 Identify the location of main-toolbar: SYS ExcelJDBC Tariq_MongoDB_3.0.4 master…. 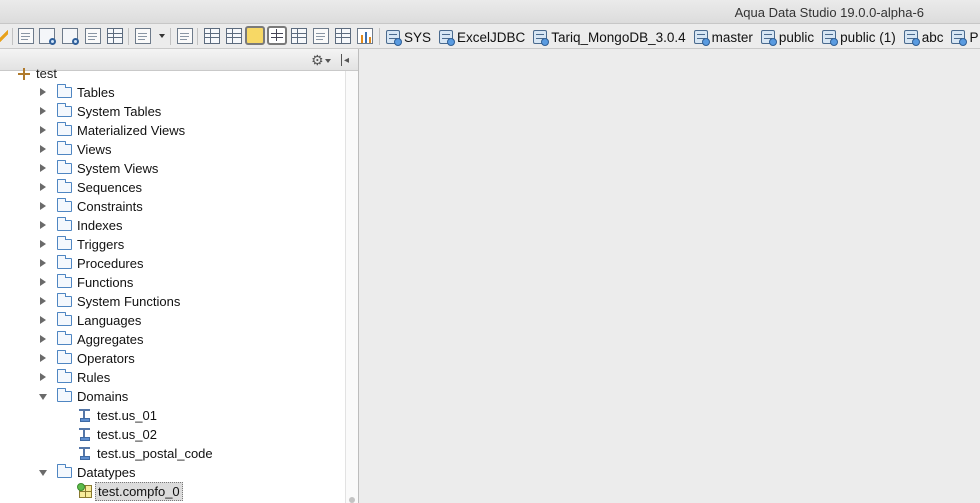
(490, 36).